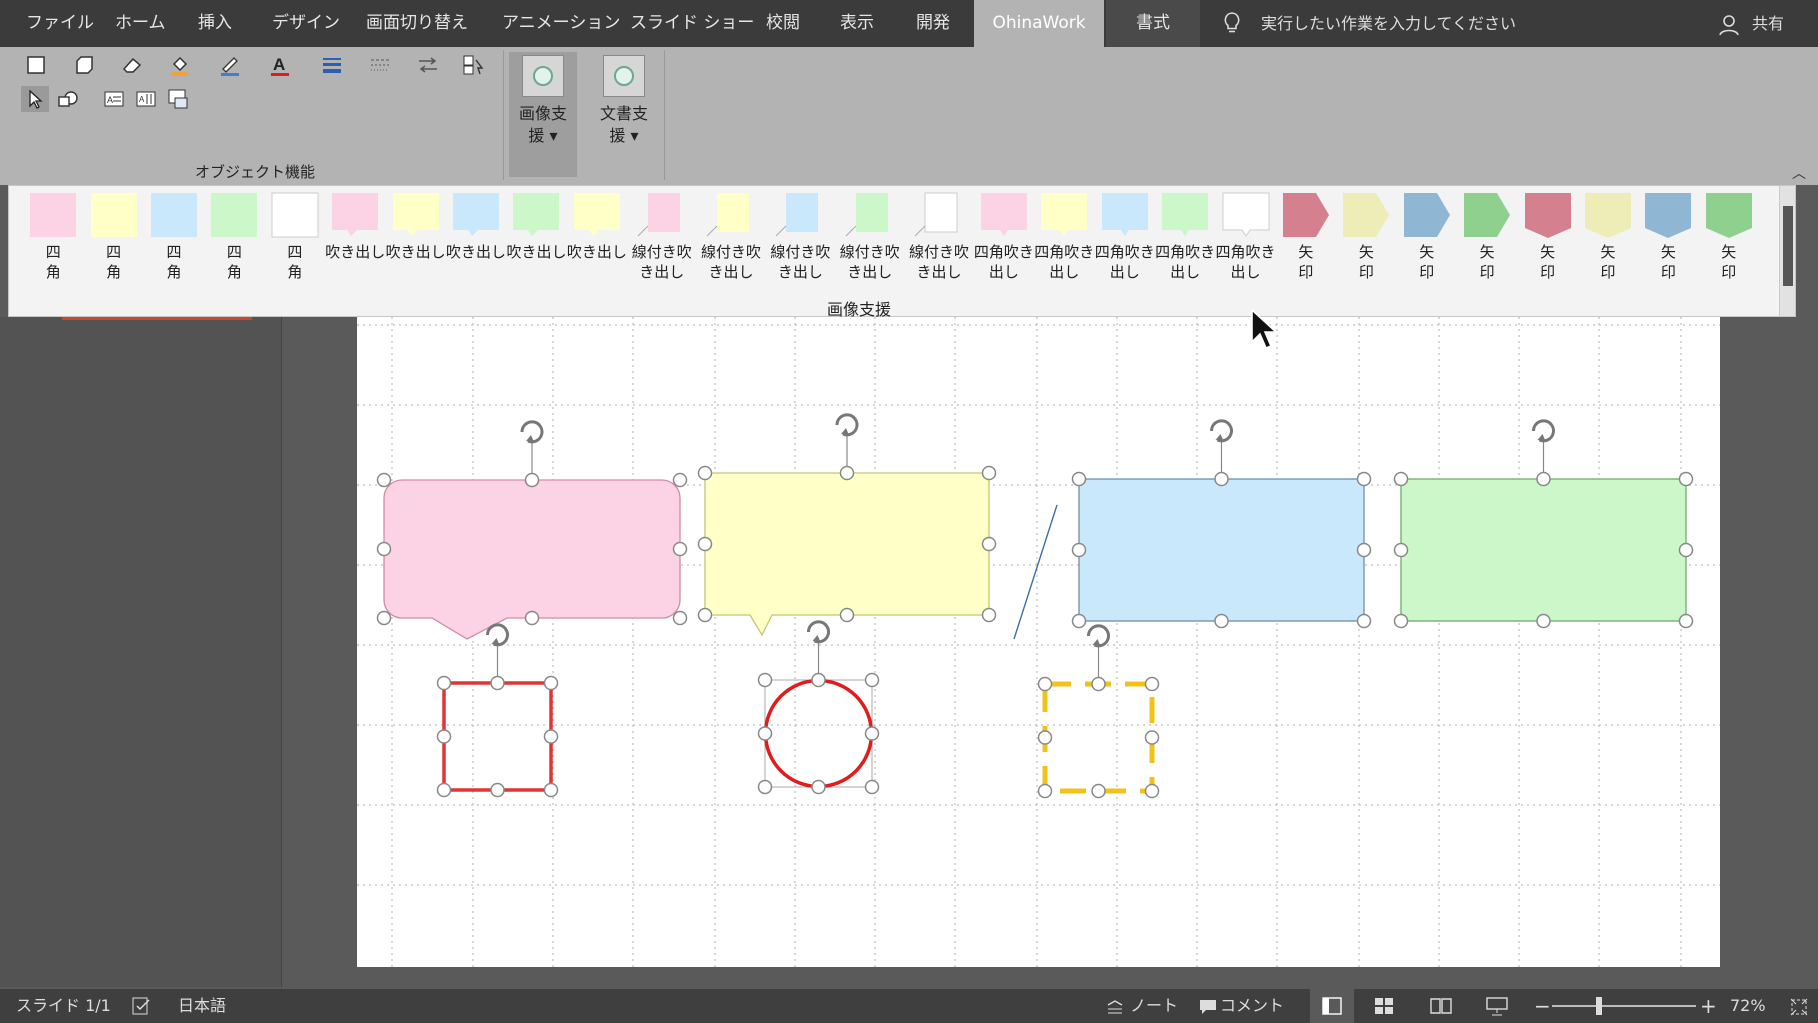  Describe the element at coordinates (933, 23) in the screenshot. I see `tab-developer: 開発` at that location.